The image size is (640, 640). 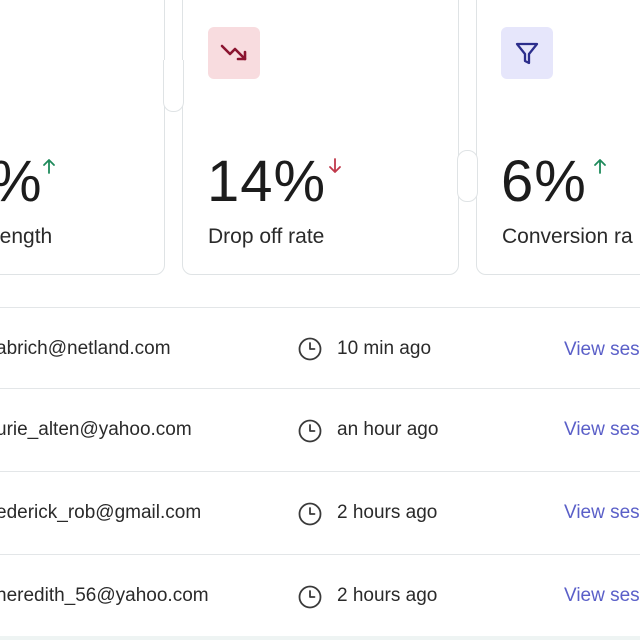 I want to click on stat-value: 14%, so click(x=267, y=181).